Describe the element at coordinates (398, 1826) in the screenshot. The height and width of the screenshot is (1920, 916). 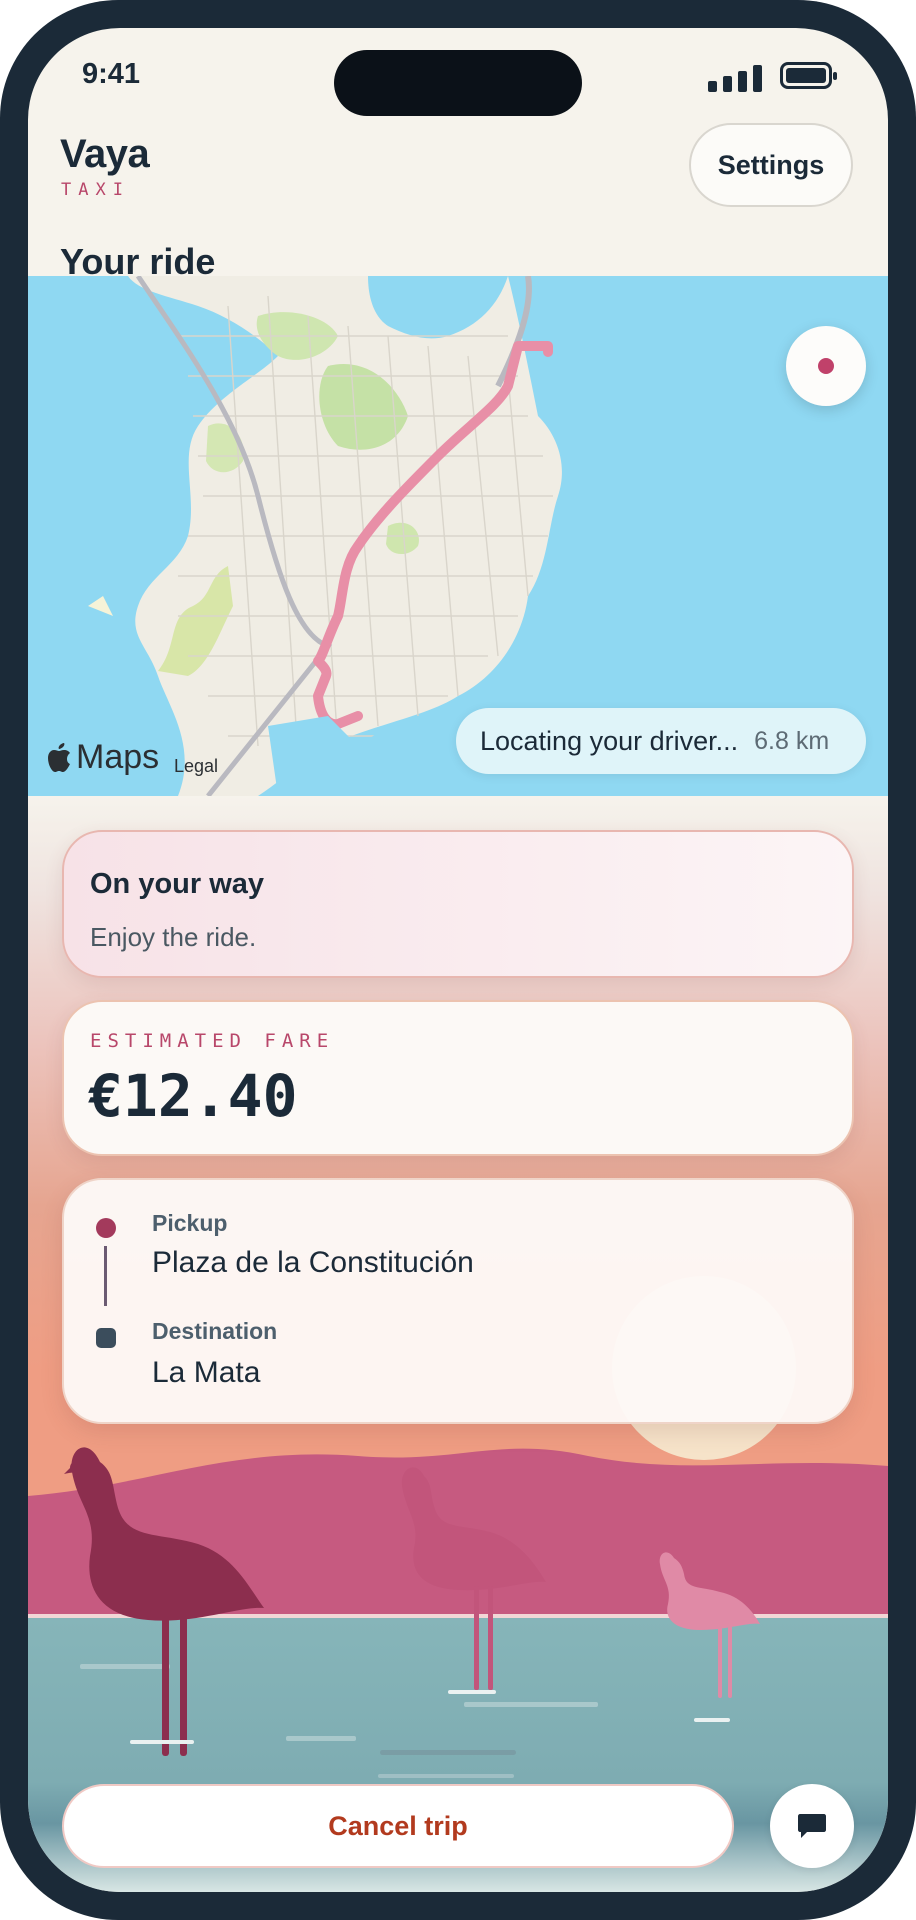
I see `cancel-trip-button: Cancel trip` at that location.